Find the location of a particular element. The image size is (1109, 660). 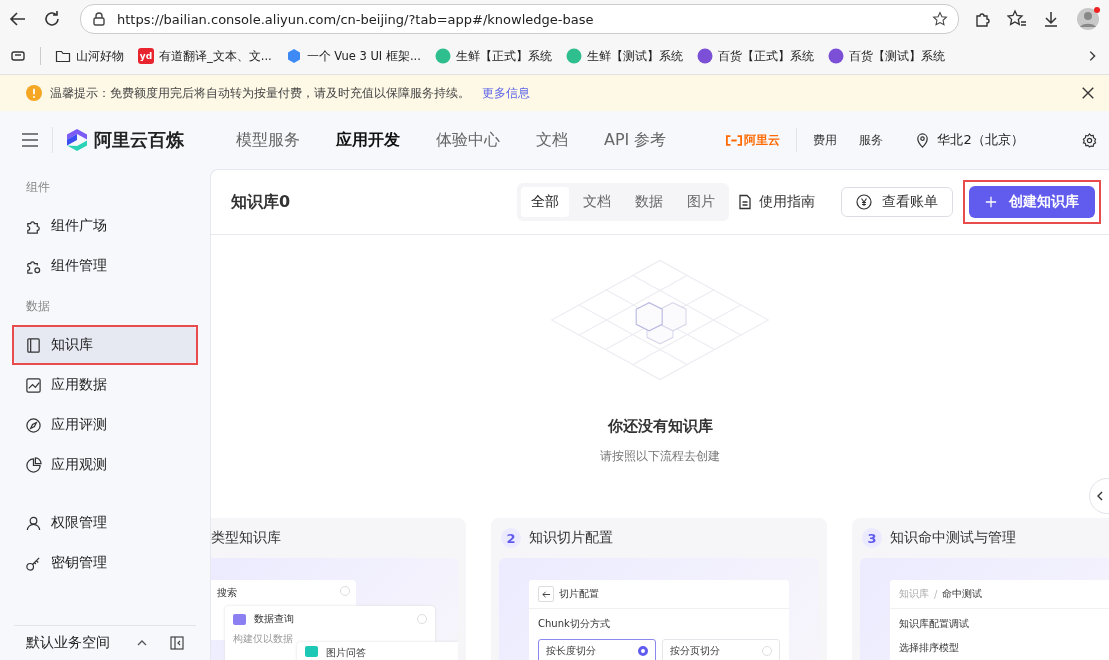

compass-icon is located at coordinates (33, 425).